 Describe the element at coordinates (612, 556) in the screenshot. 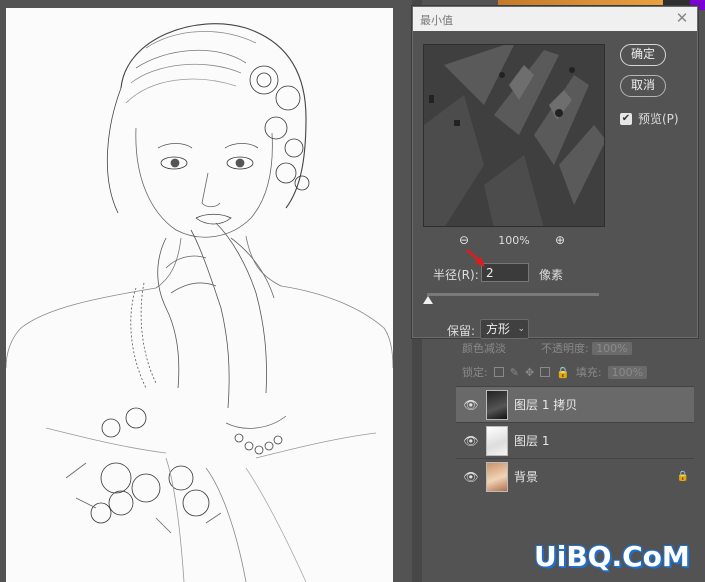

I see `watermark: UiBQ.CoM` at that location.